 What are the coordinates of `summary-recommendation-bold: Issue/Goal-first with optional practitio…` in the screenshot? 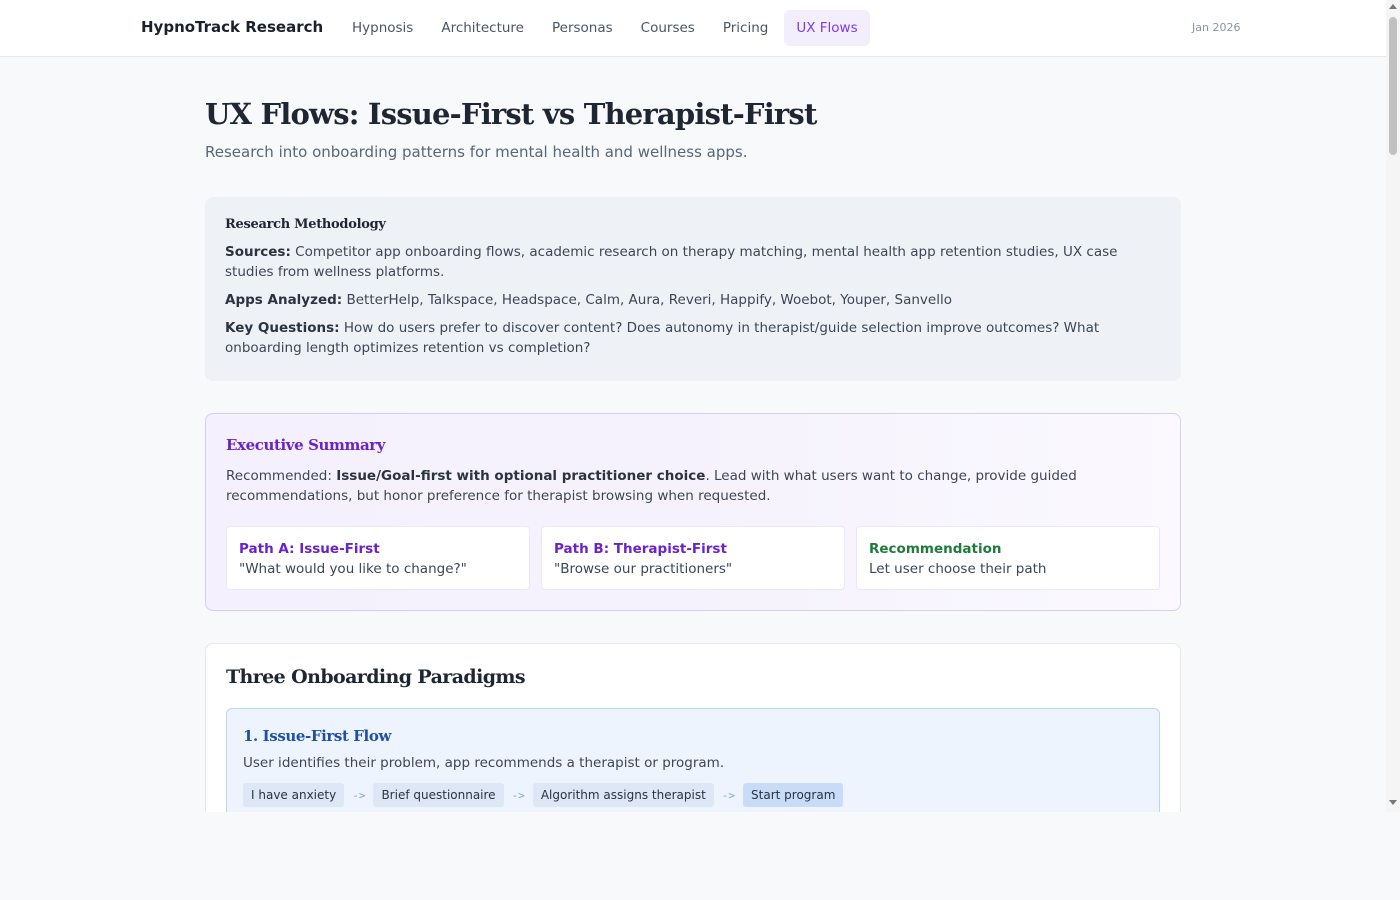 It's located at (521, 476).